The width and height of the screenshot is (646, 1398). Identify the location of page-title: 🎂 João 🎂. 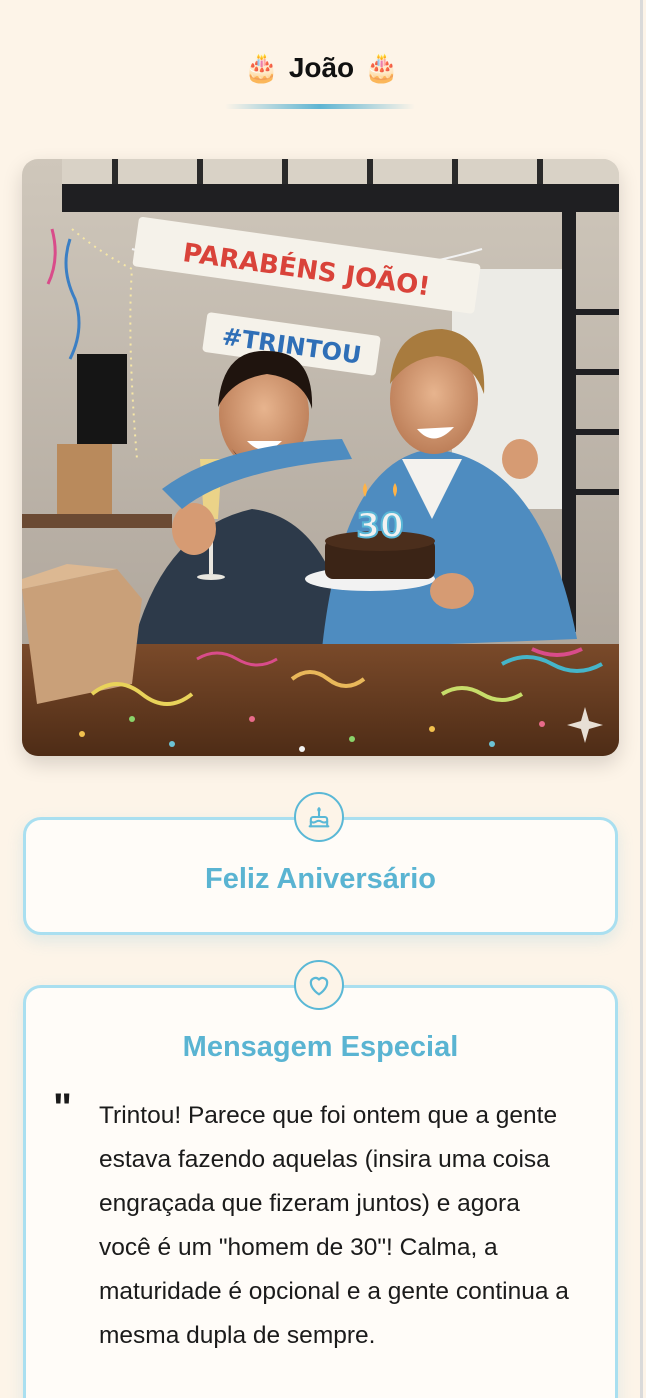
(321, 68).